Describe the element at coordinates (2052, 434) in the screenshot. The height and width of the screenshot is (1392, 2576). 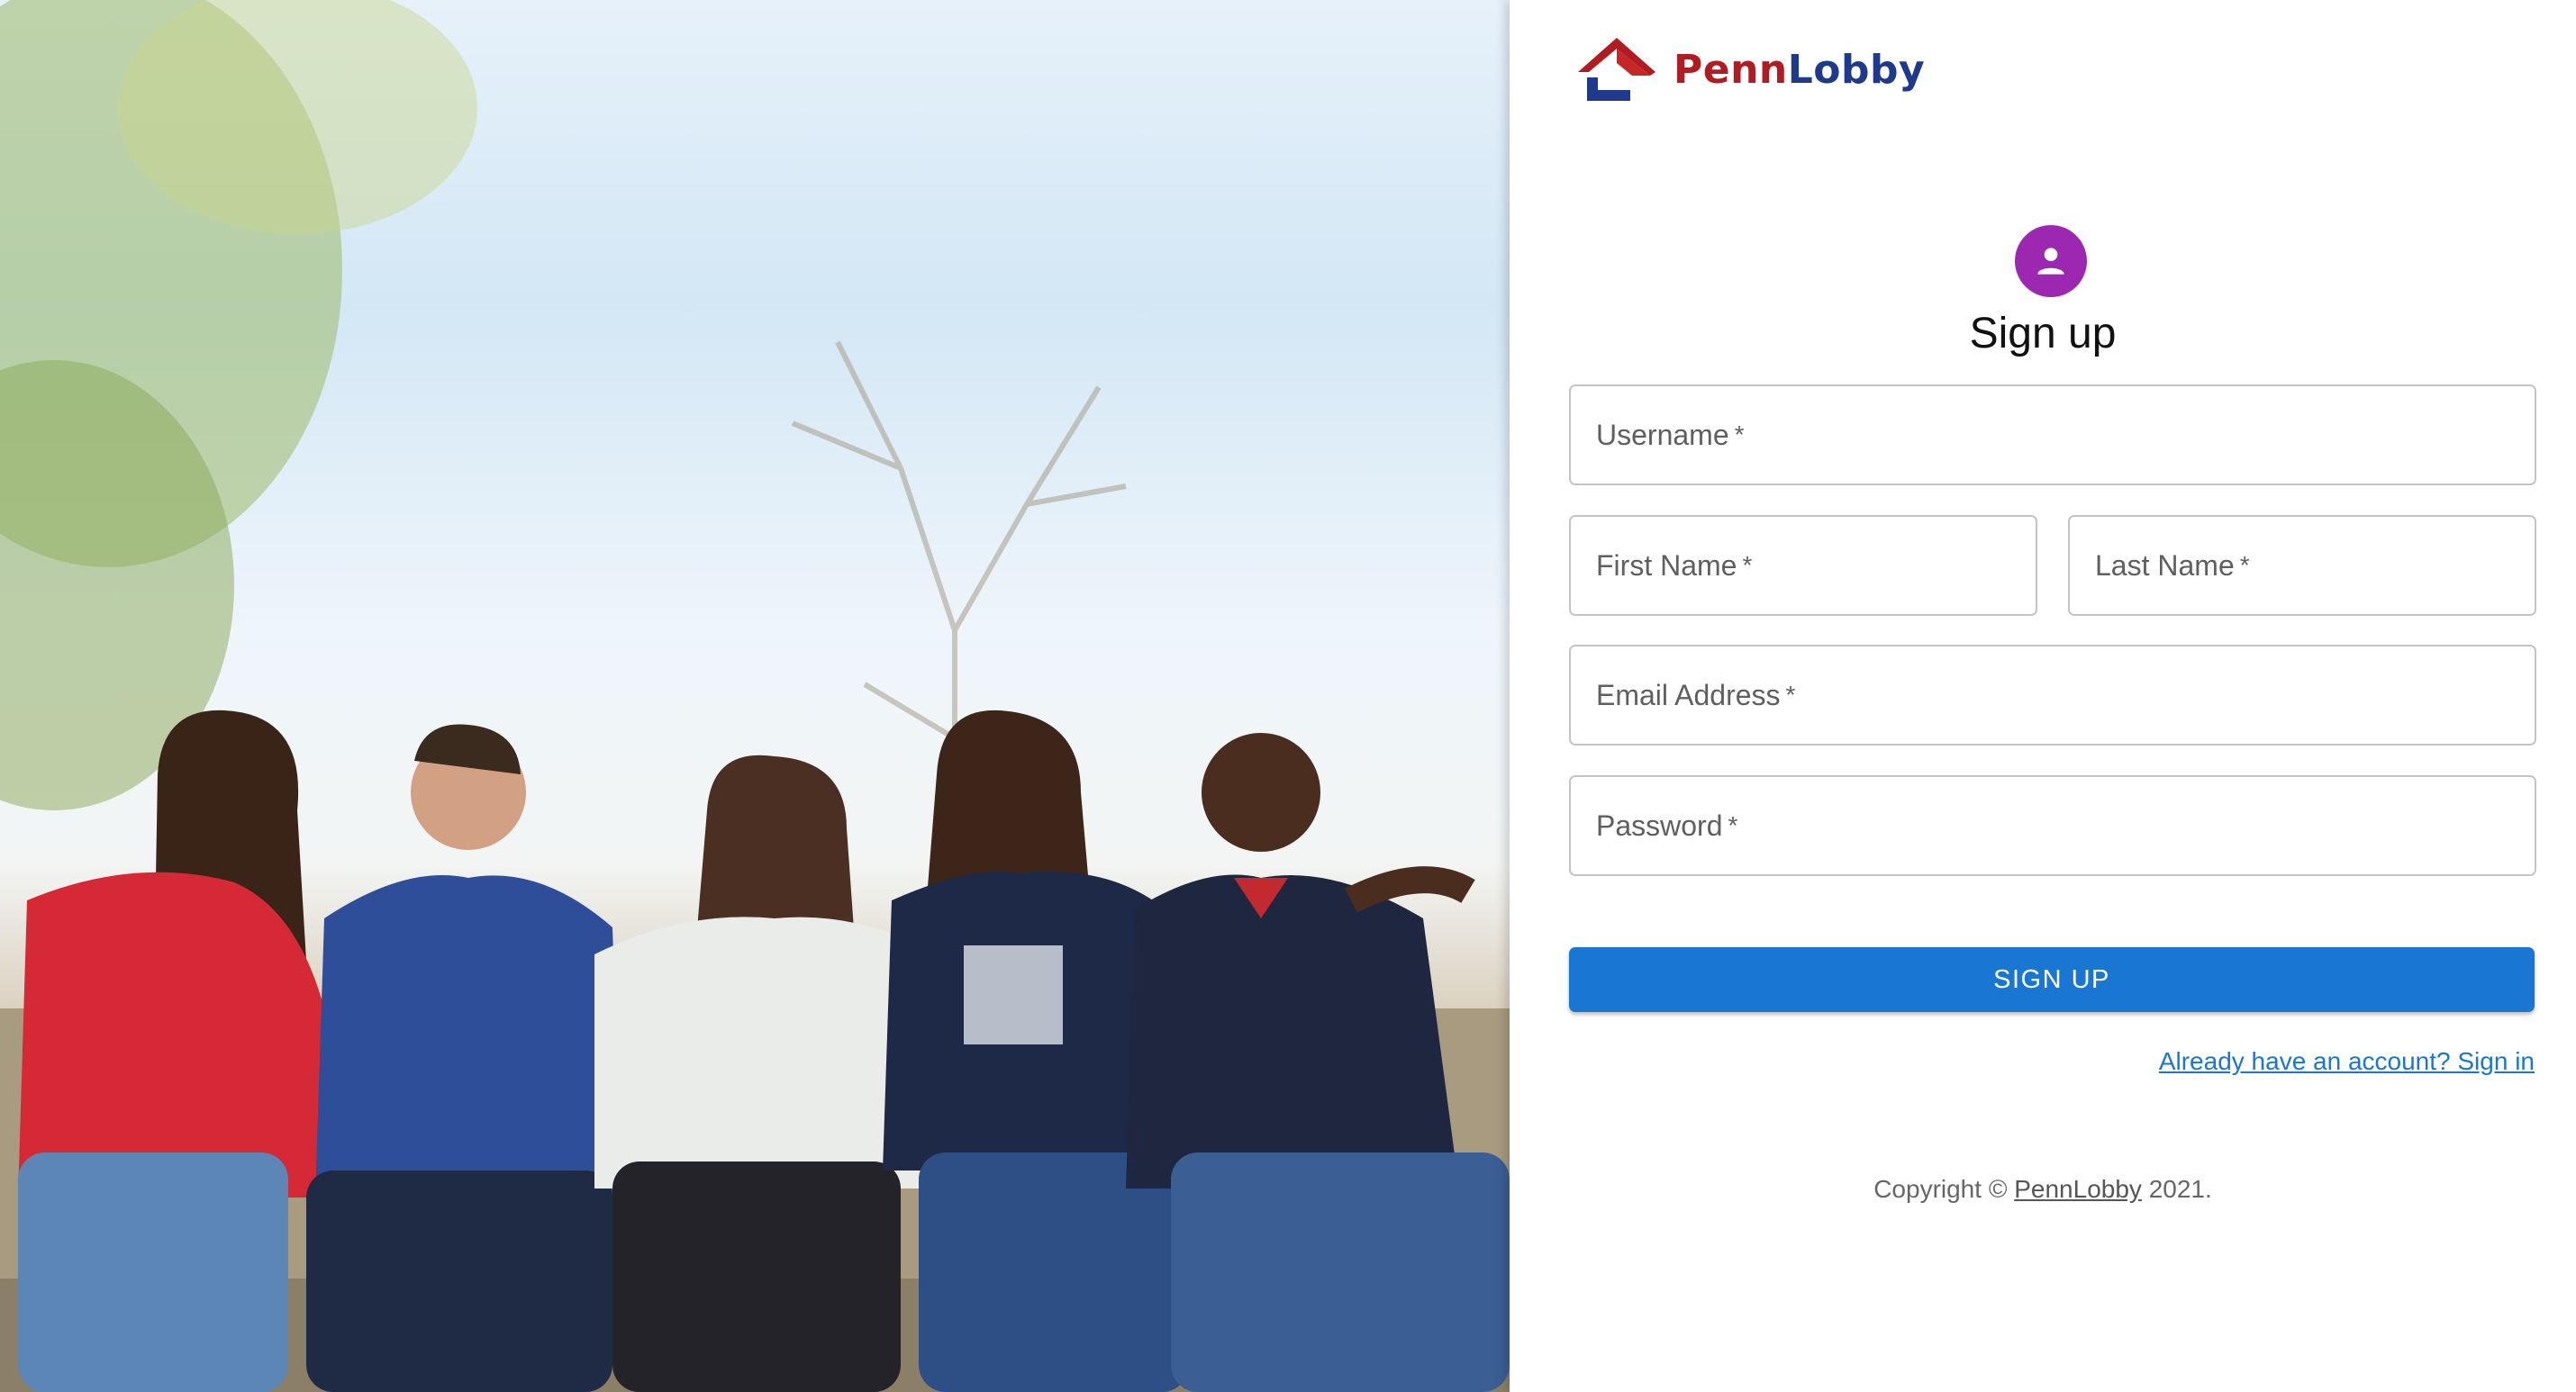
I see `username-field: Username *` at that location.